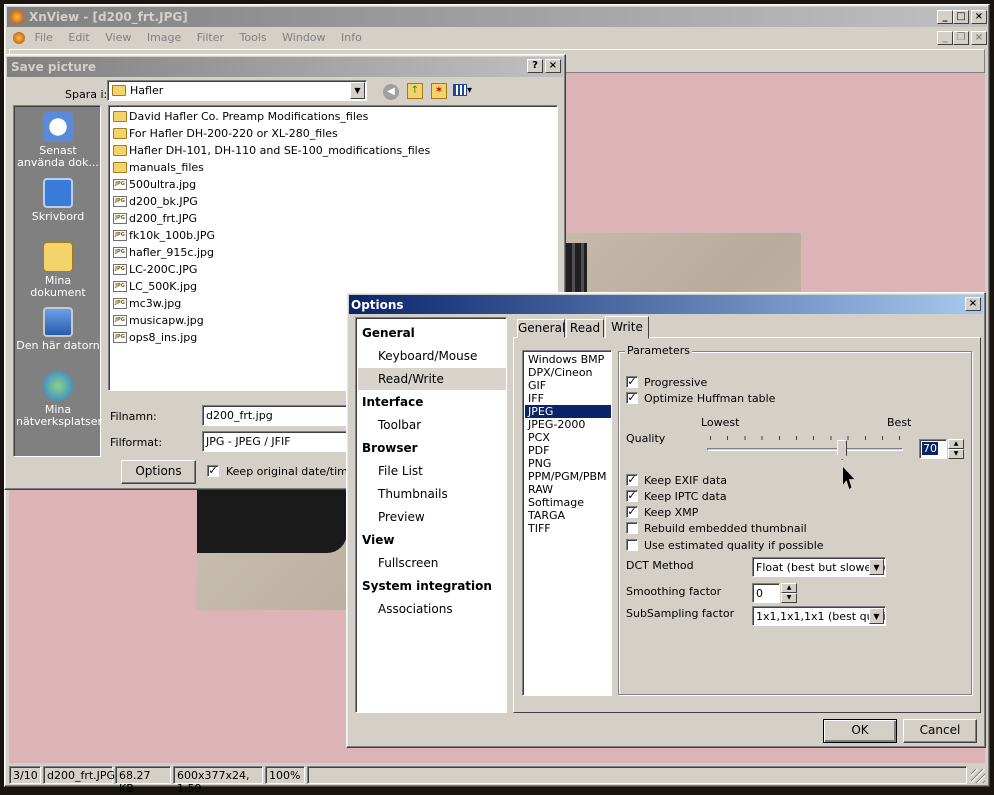 This screenshot has width=994, height=795. What do you see at coordinates (973, 304) in the screenshot?
I see `options-close-button: ×` at bounding box center [973, 304].